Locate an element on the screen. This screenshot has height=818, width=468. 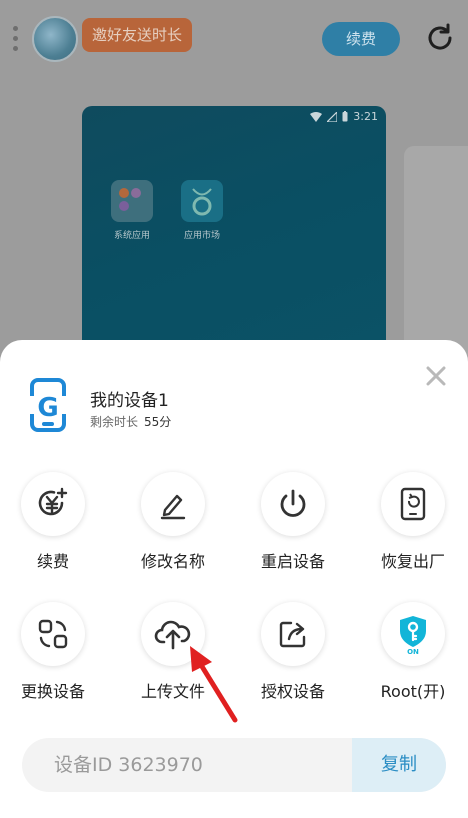
action-reboot: 重启设备 is located at coordinates (293, 522).